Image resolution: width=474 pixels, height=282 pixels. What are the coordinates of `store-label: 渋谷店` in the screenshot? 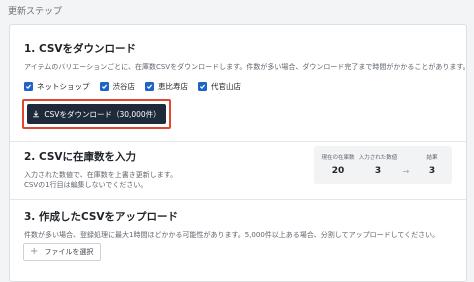 It's located at (124, 86).